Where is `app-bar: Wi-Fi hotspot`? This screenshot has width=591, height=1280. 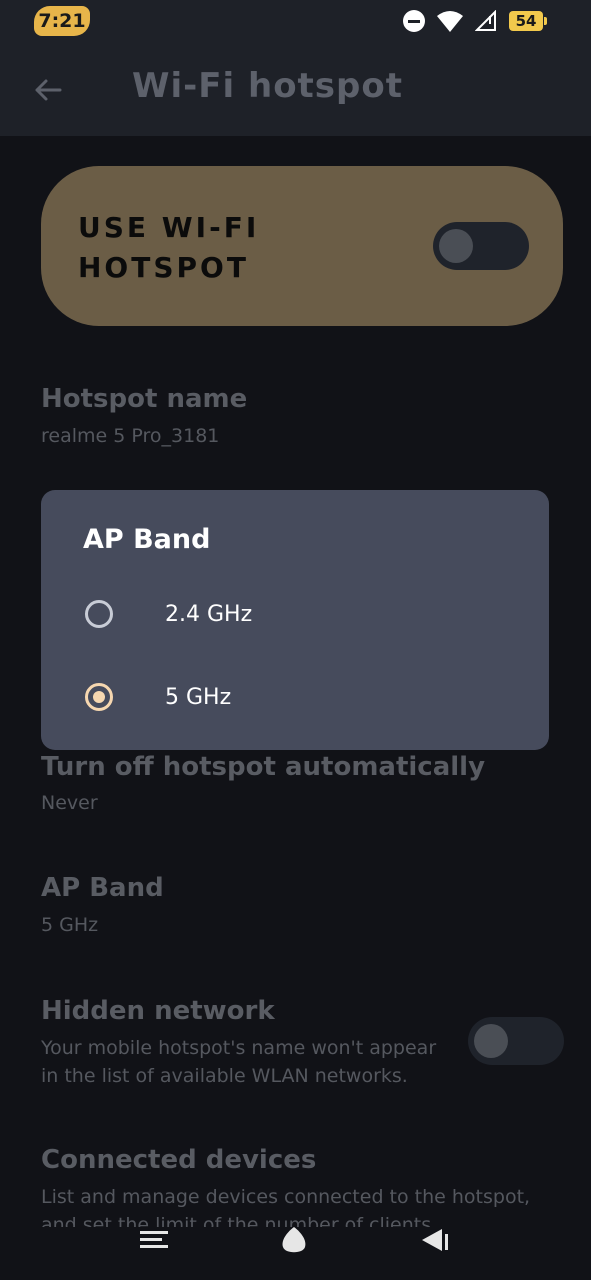 app-bar: Wi-Fi hotspot is located at coordinates (295, 88).